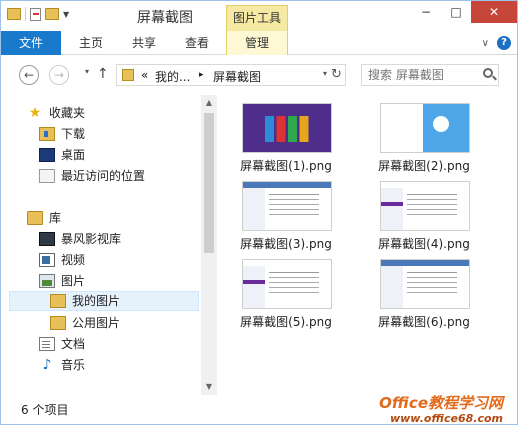 The height and width of the screenshot is (427, 518). Describe the element at coordinates (286, 166) in the screenshot. I see `file-name: 屏幕截图(1).png` at that location.